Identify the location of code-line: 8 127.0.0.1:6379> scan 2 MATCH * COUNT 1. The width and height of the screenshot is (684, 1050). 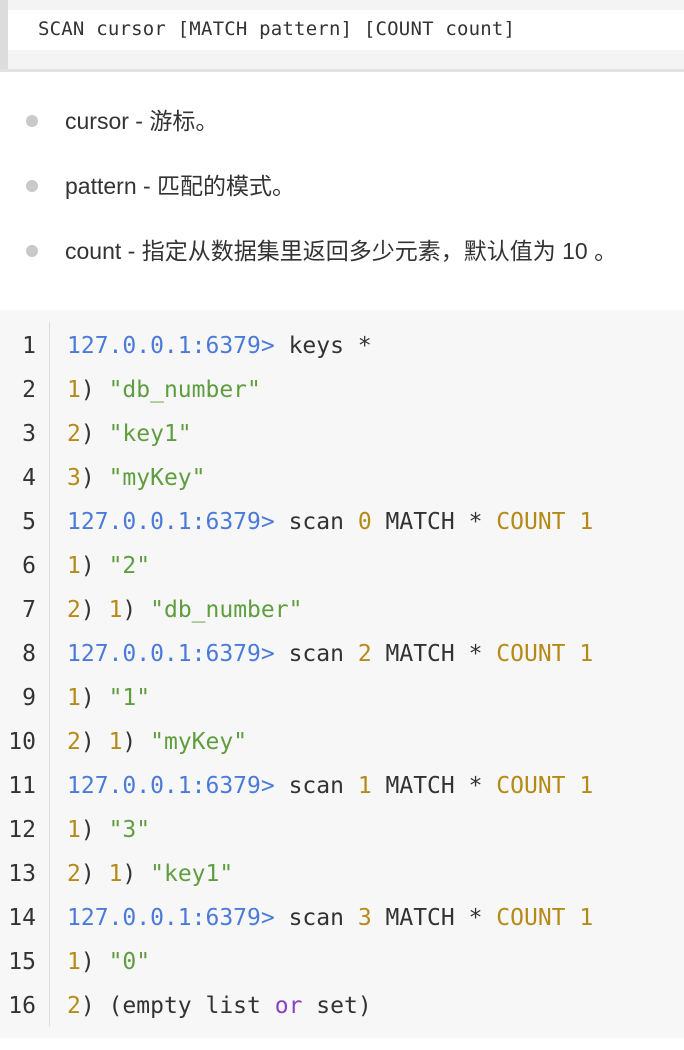
(342, 654).